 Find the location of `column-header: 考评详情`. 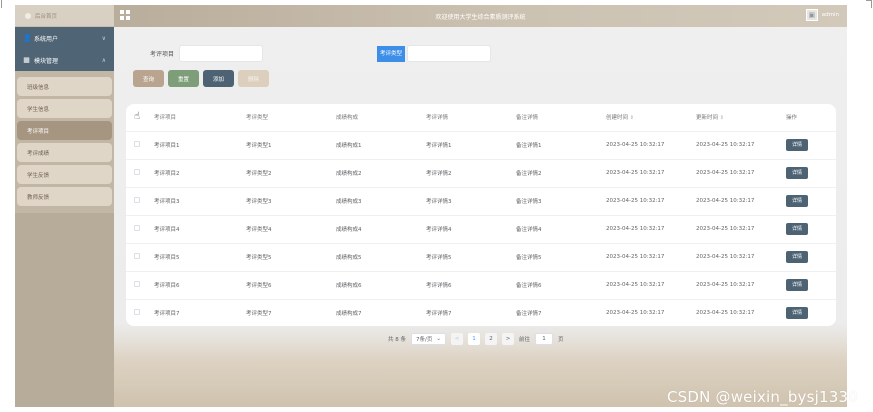

column-header: 考评详情 is located at coordinates (471, 118).